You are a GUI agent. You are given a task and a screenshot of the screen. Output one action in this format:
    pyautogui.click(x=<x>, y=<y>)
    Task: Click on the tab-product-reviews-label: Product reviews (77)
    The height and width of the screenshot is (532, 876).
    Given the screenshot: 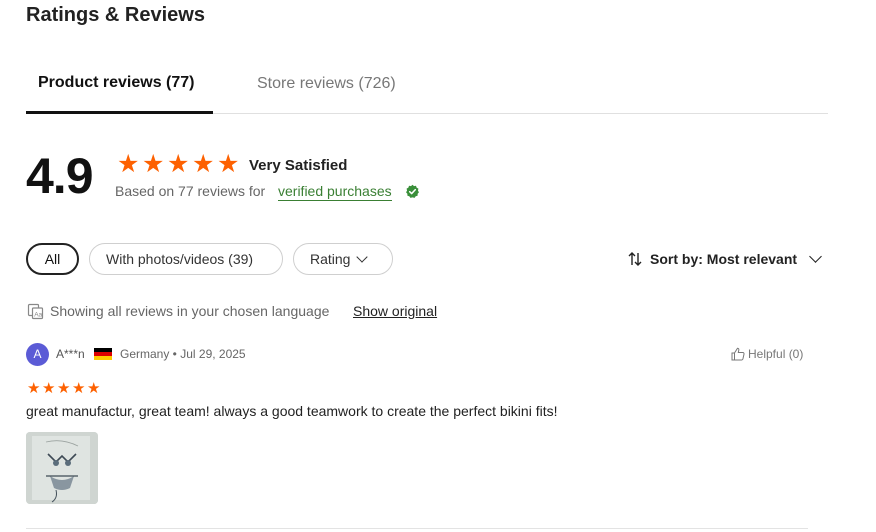 What is the action you would take?
    pyautogui.click(x=116, y=82)
    